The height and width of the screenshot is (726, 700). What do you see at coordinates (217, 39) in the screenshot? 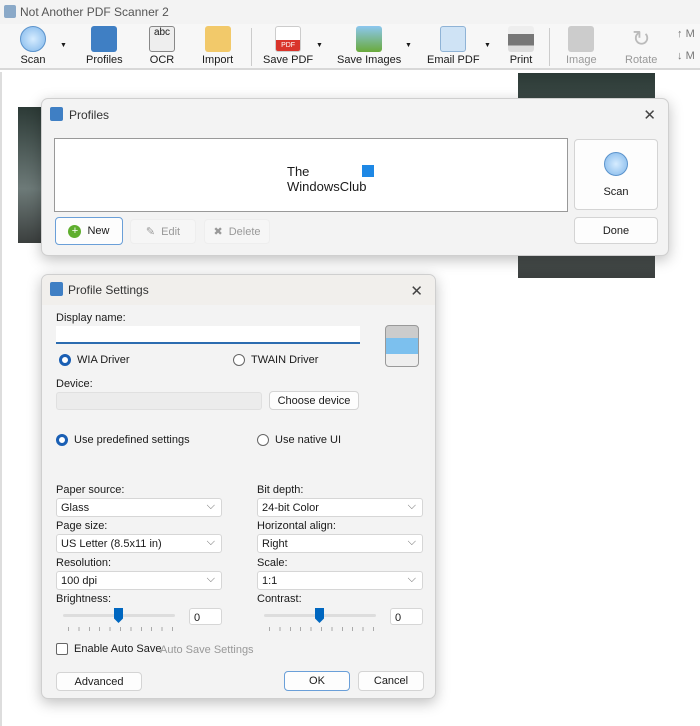
I see `folder-icon` at bounding box center [217, 39].